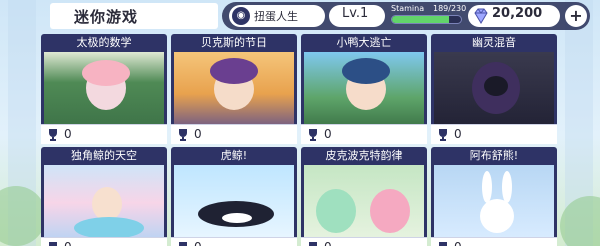 Image resolution: width=600 pixels, height=246 pixels. I want to click on stamina-bar, so click(426, 19).